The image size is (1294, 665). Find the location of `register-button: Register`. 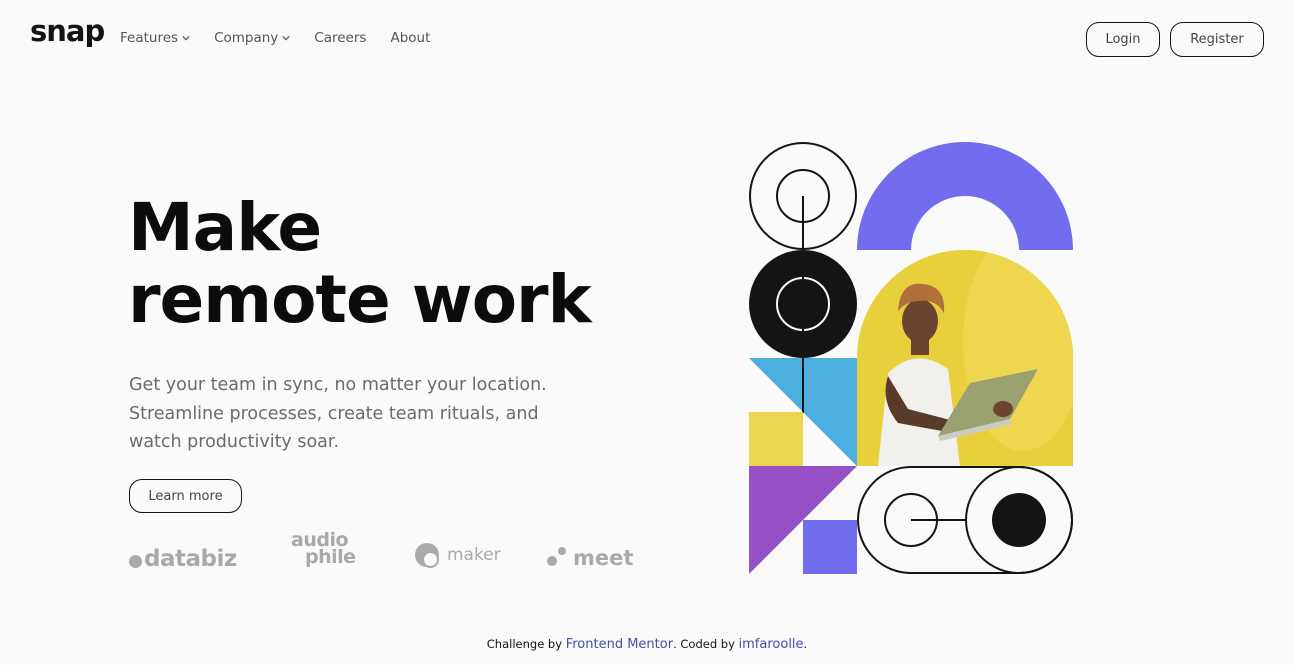

register-button: Register is located at coordinates (1217, 39).